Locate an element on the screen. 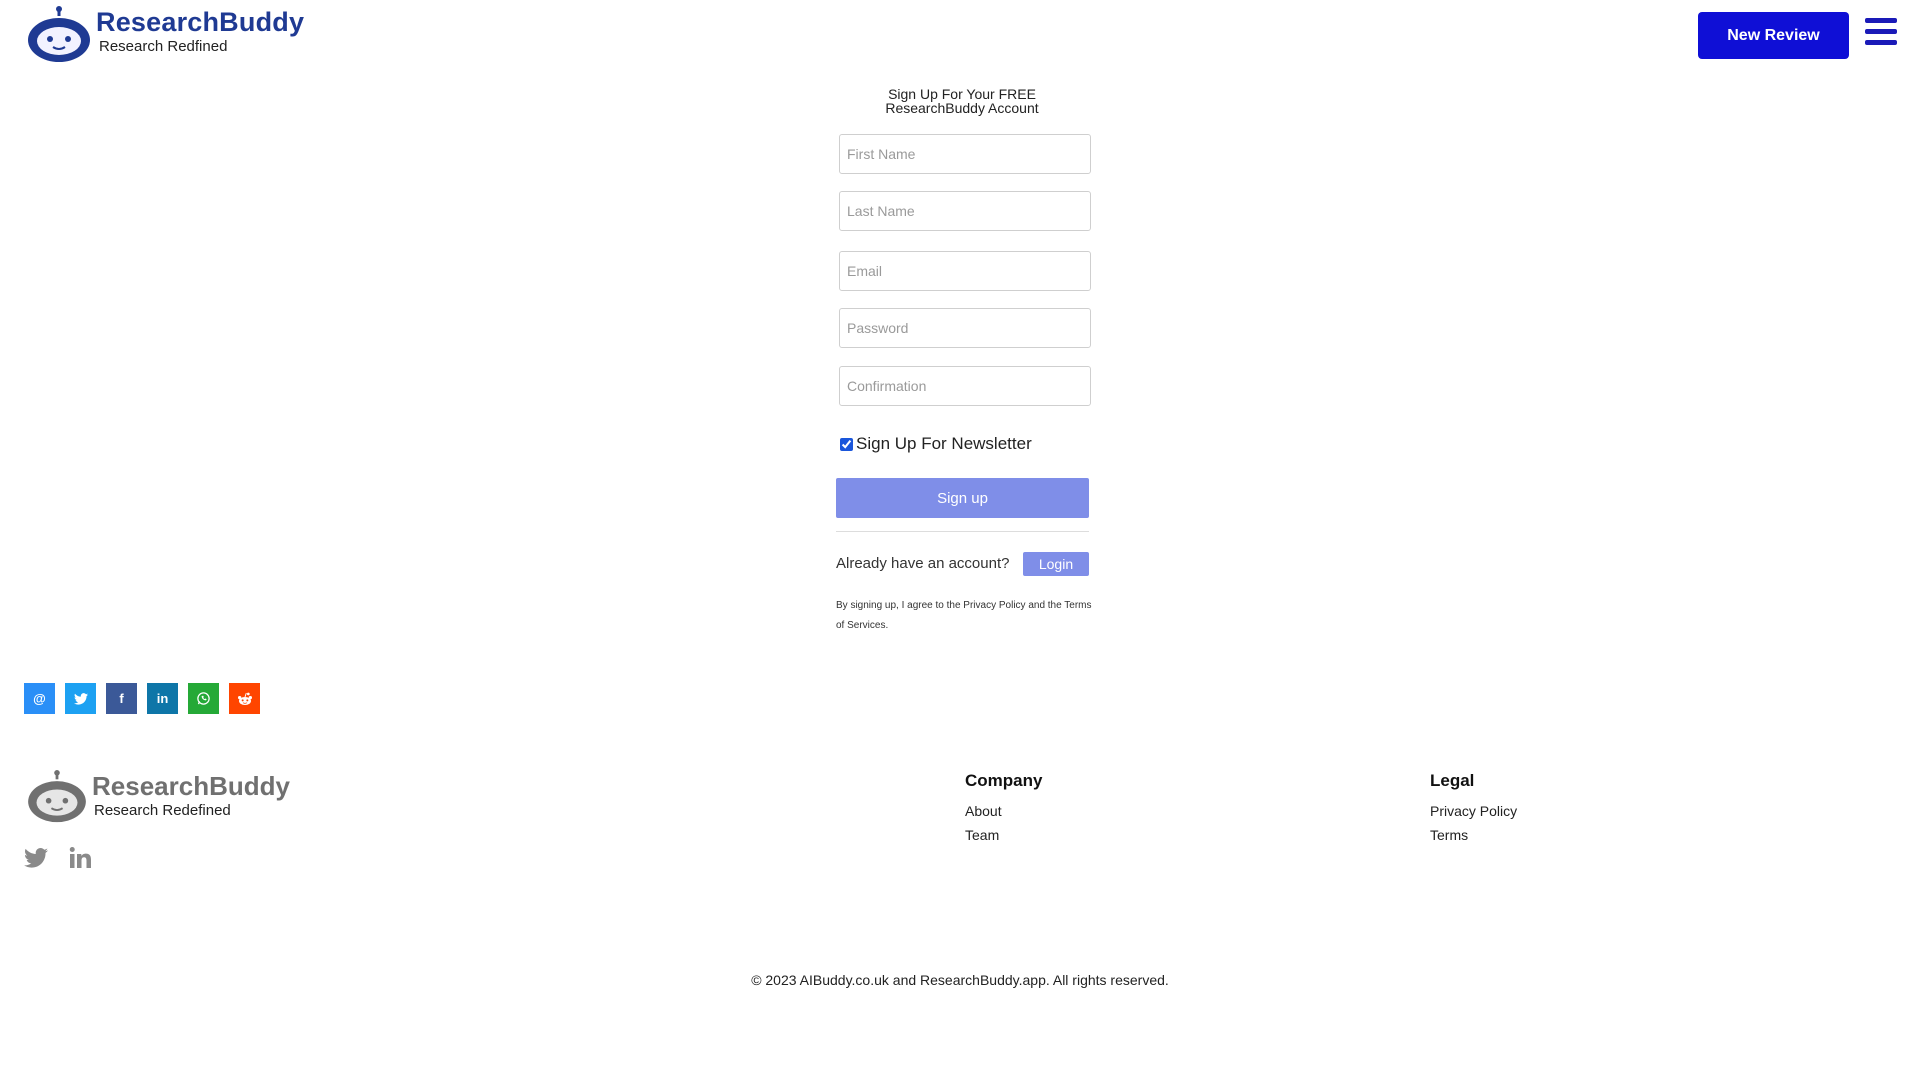 This screenshot has width=1920, height=1080. privacy-policy-link: Privacy Policy is located at coordinates (1473, 811).